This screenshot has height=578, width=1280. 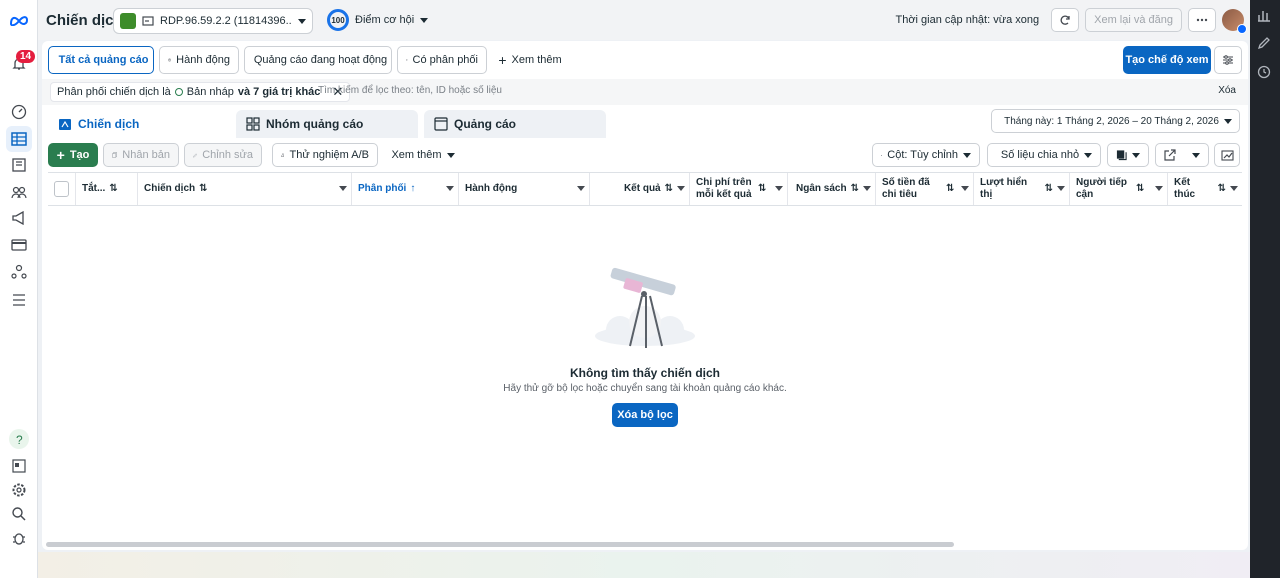 What do you see at coordinates (441, 124) in the screenshot?
I see `ad-window-icon` at bounding box center [441, 124].